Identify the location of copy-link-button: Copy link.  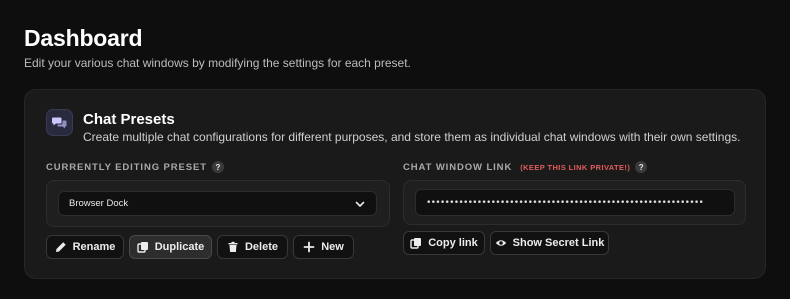
(444, 243).